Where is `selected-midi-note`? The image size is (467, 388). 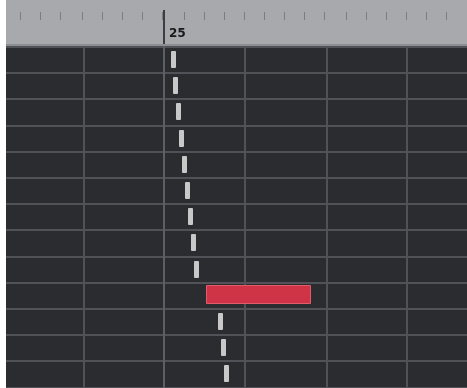 selected-midi-note is located at coordinates (258, 294).